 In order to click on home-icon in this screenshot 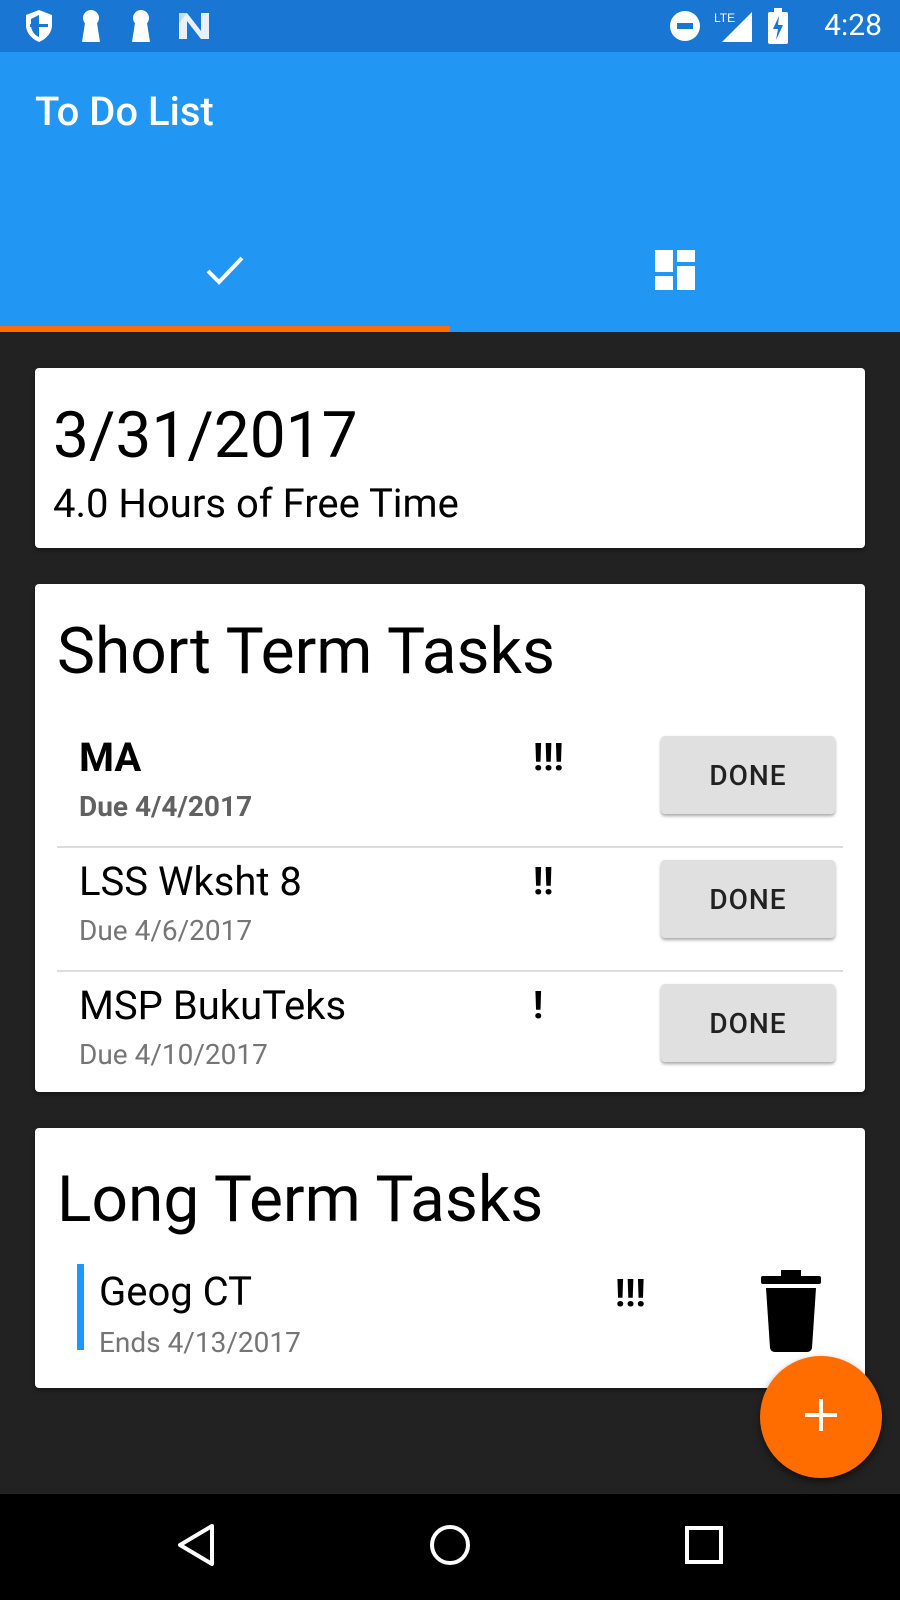, I will do `click(450, 1547)`.